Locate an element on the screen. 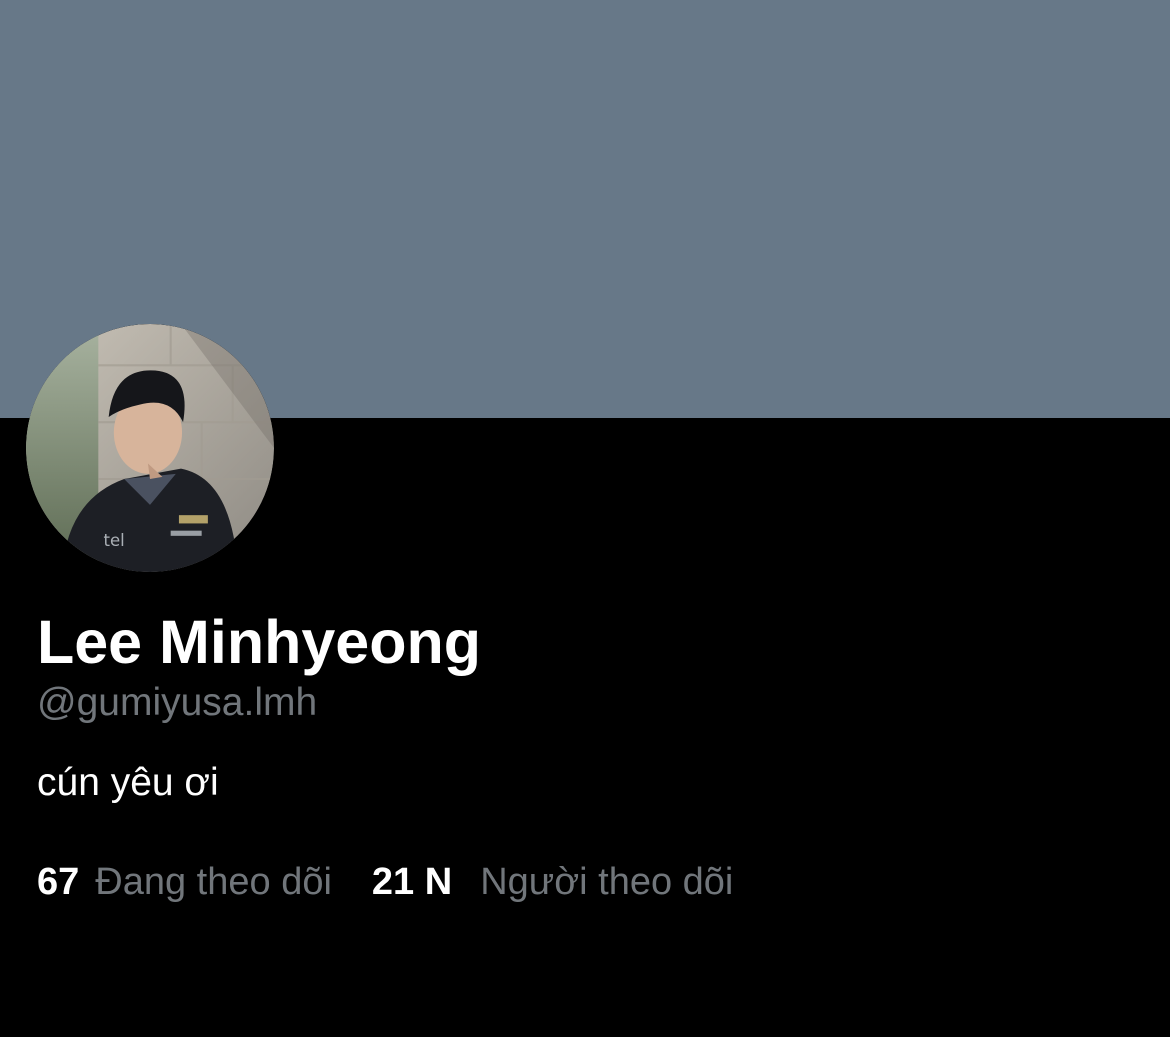  followers-label: Người theo dõi is located at coordinates (607, 882).